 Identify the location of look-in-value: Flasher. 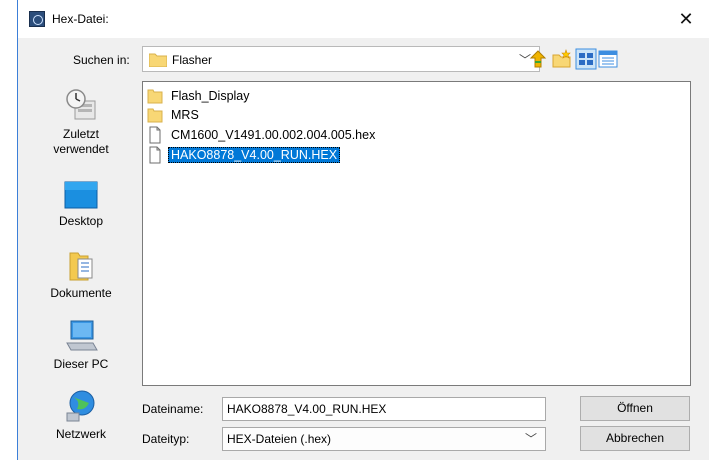
(192, 60).